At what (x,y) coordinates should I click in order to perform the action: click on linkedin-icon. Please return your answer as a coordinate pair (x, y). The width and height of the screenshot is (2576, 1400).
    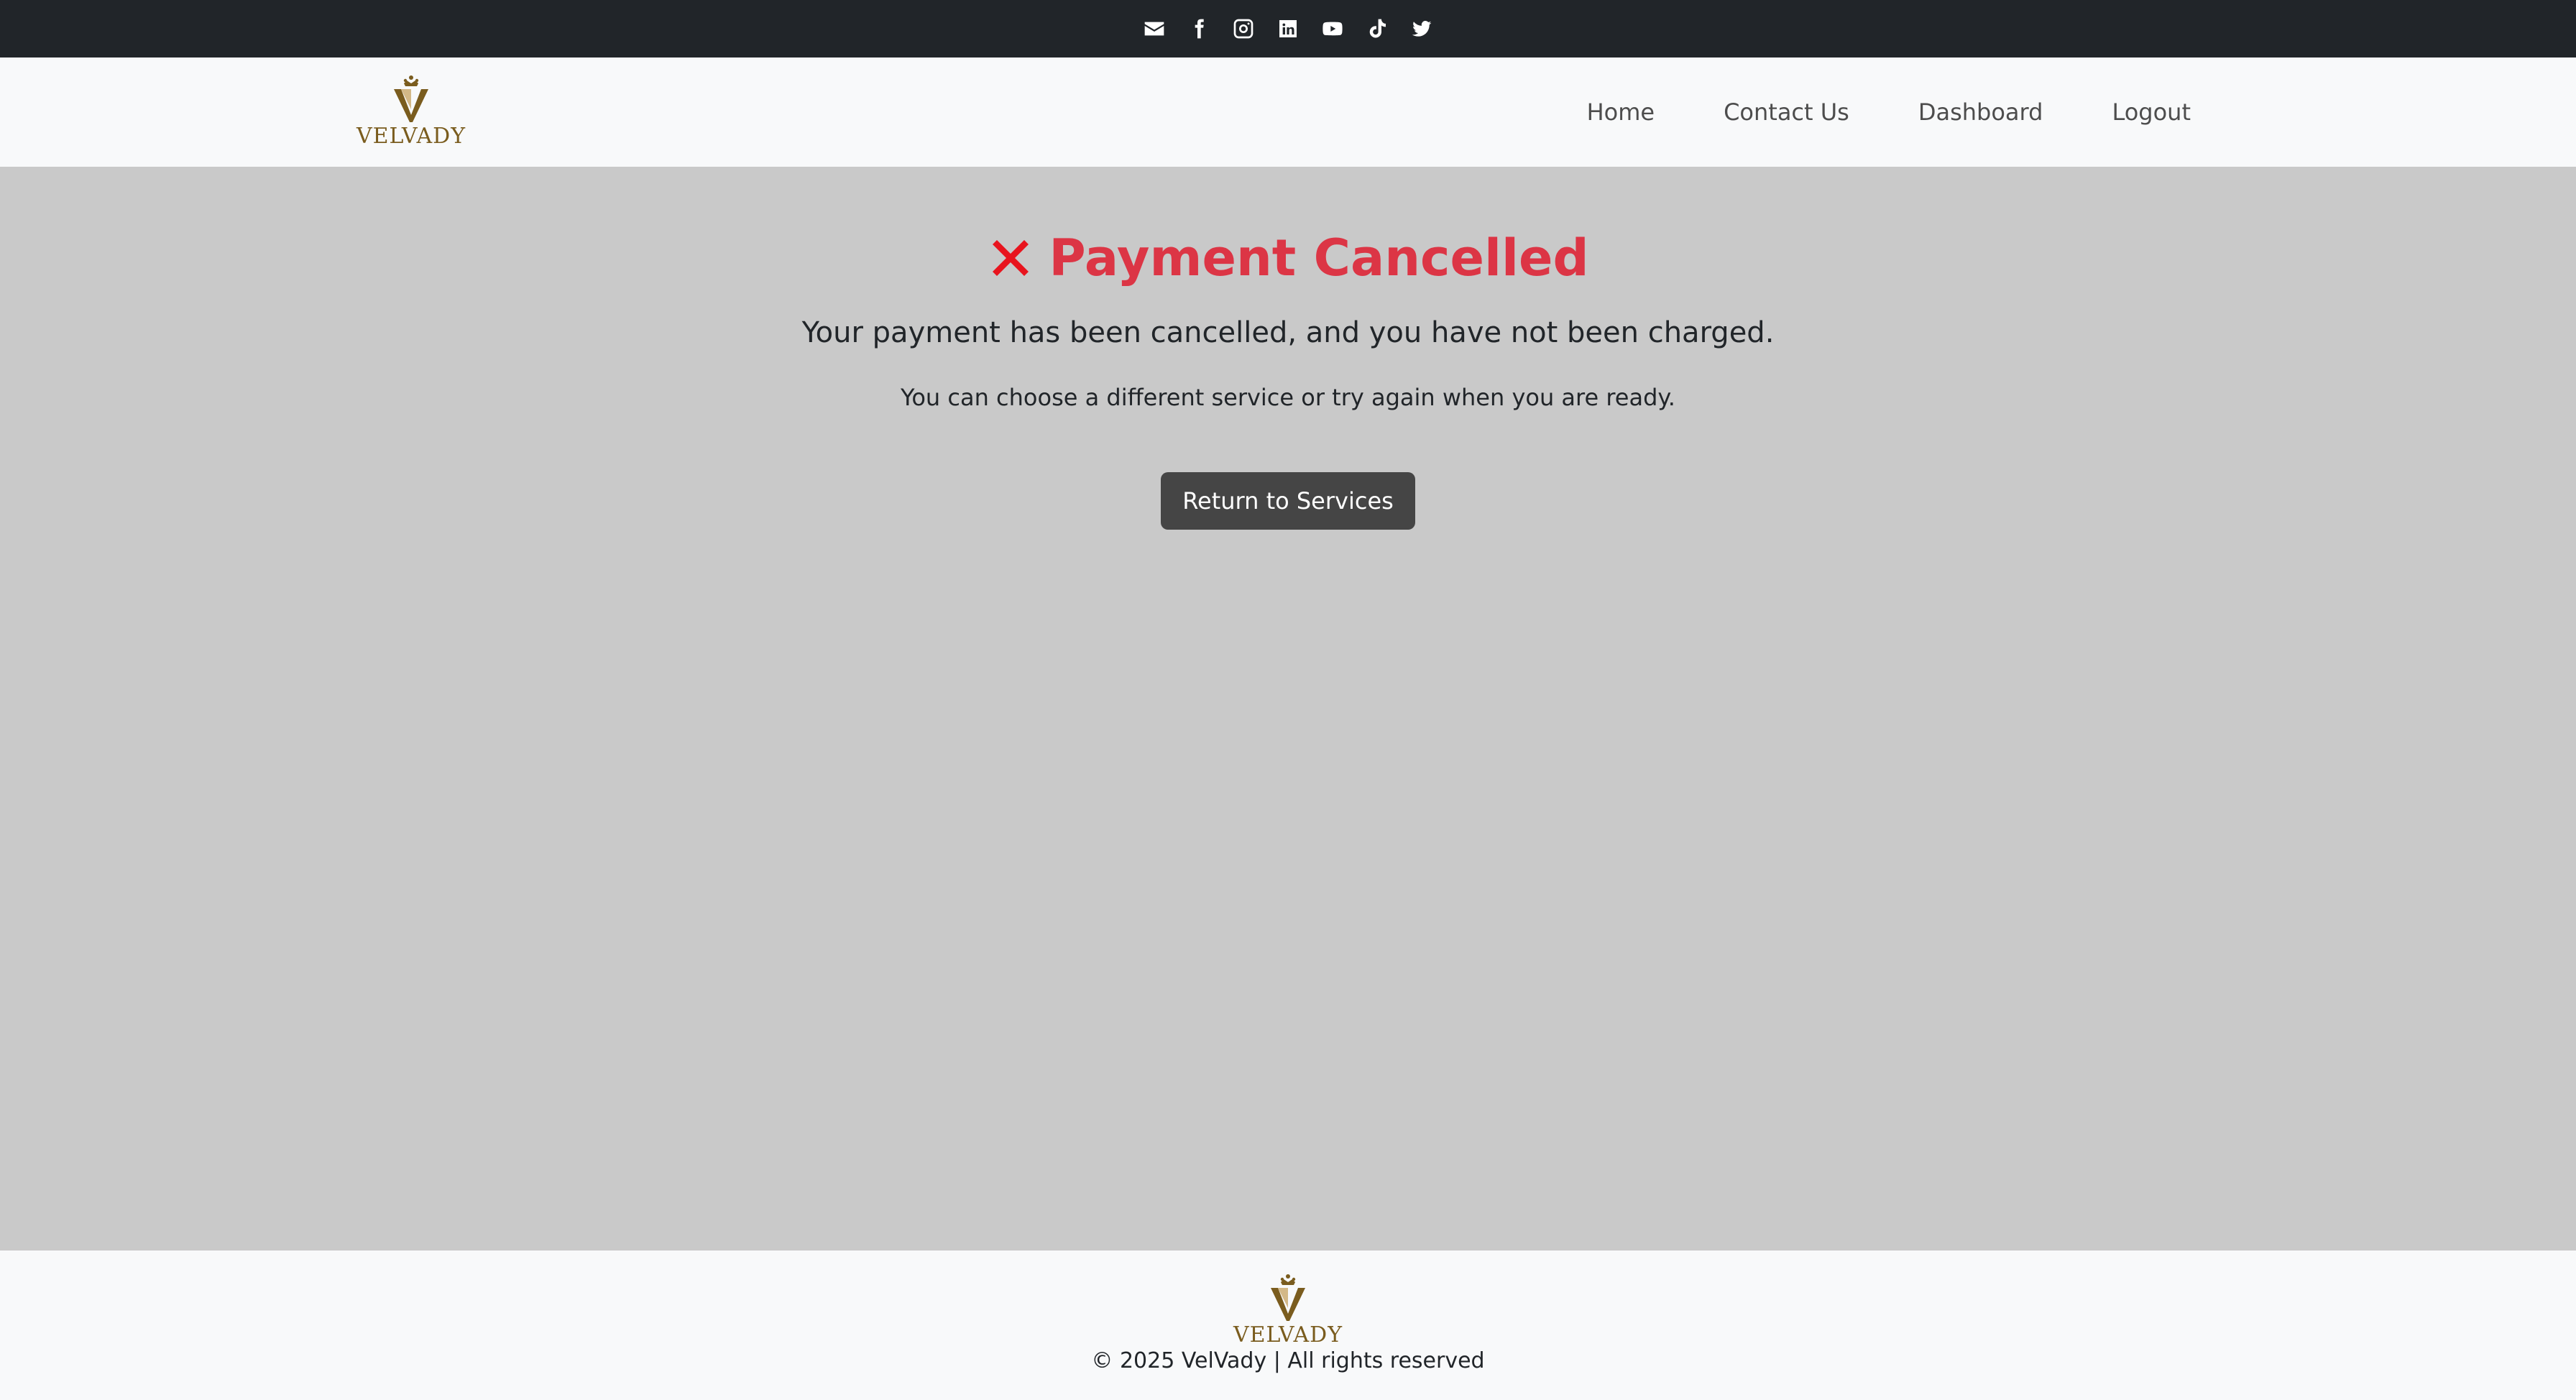
    Looking at the image, I should click on (1288, 29).